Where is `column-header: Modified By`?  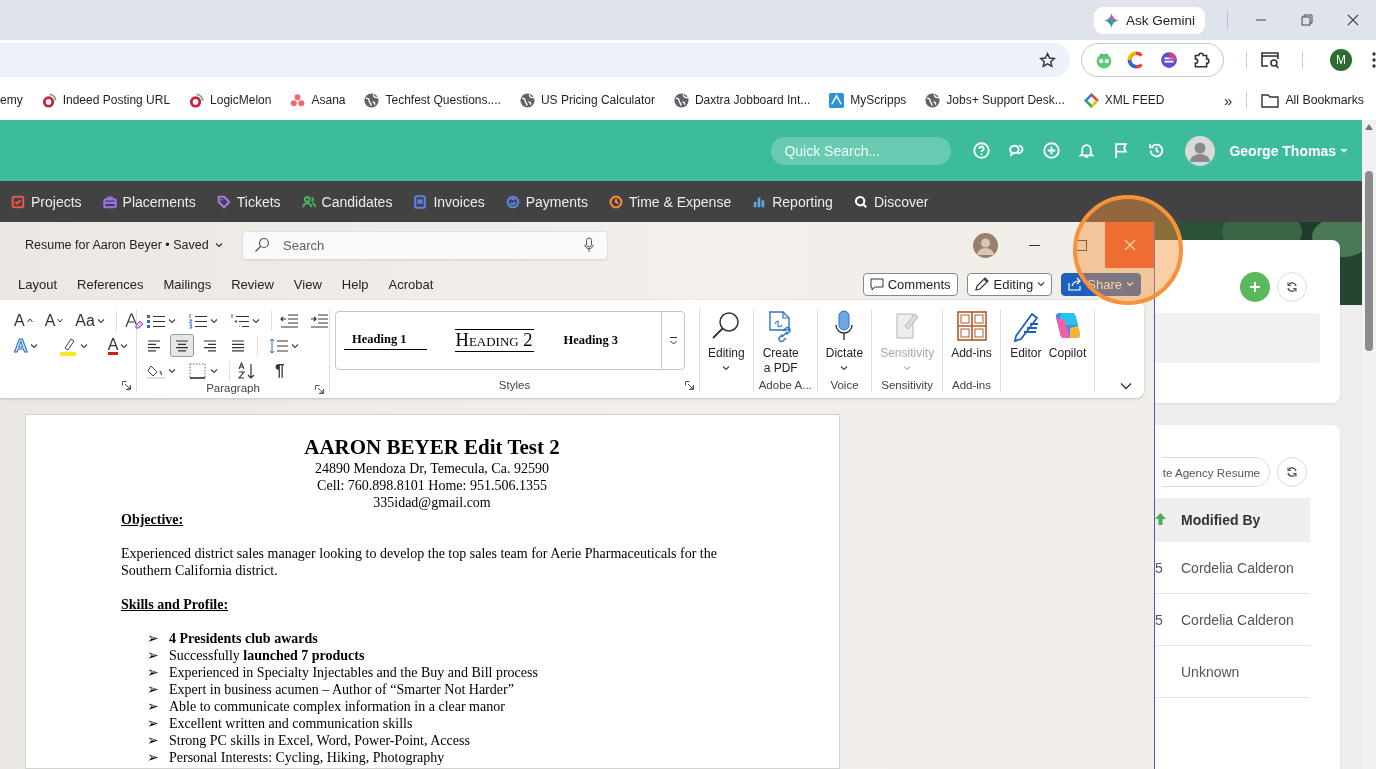
column-header: Modified By is located at coordinates (1245, 520).